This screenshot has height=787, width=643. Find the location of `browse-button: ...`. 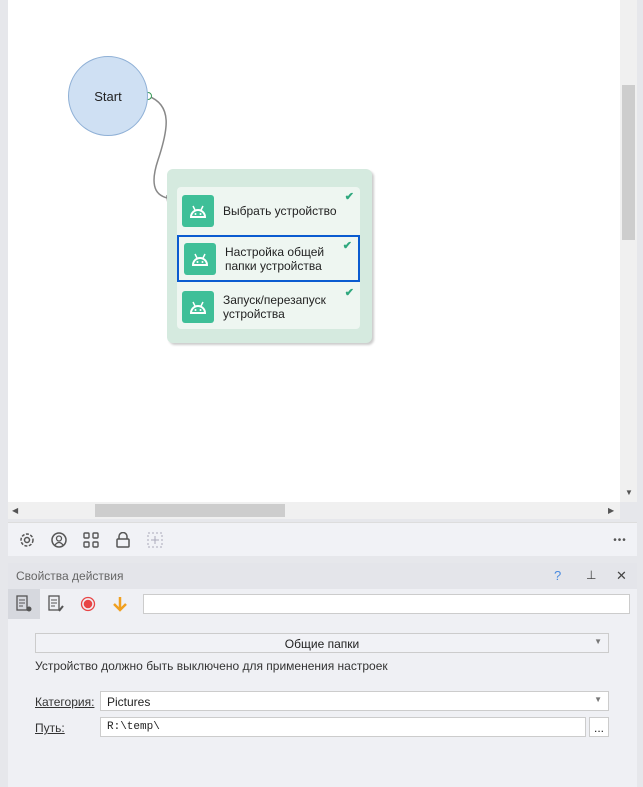

browse-button: ... is located at coordinates (599, 727).